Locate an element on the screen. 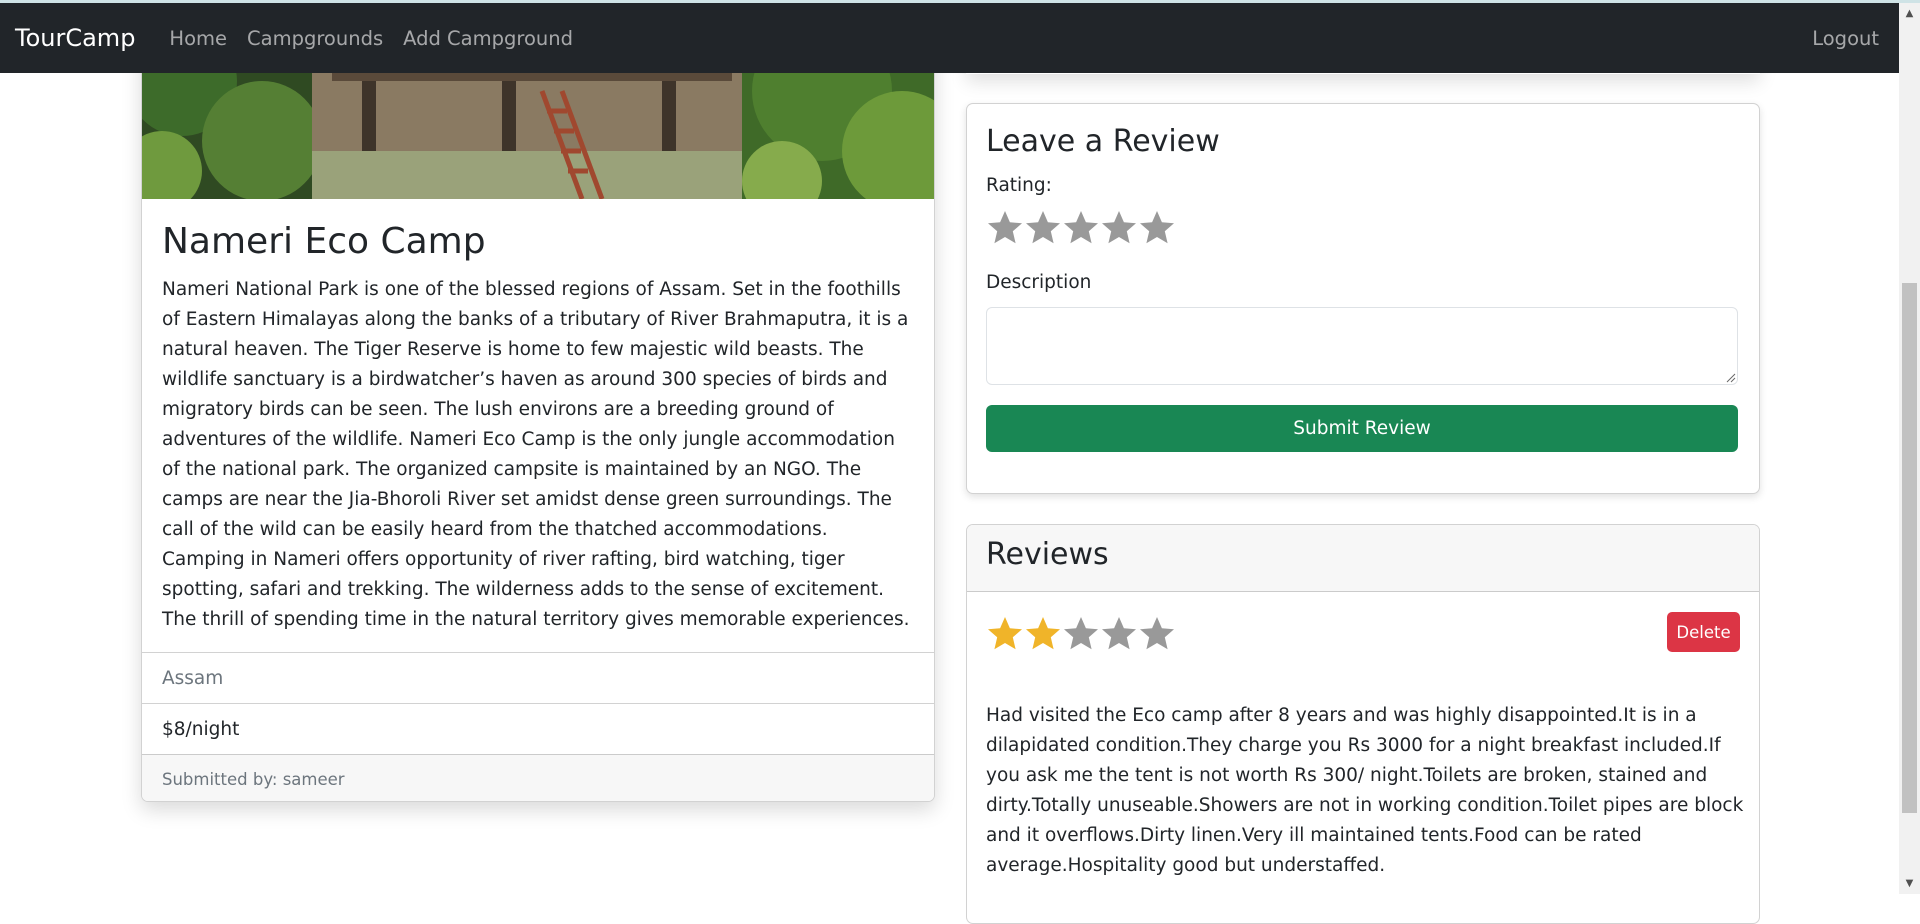 The width and height of the screenshot is (1920, 924). campground-title: Nameri Eco Camp is located at coordinates (324, 241).